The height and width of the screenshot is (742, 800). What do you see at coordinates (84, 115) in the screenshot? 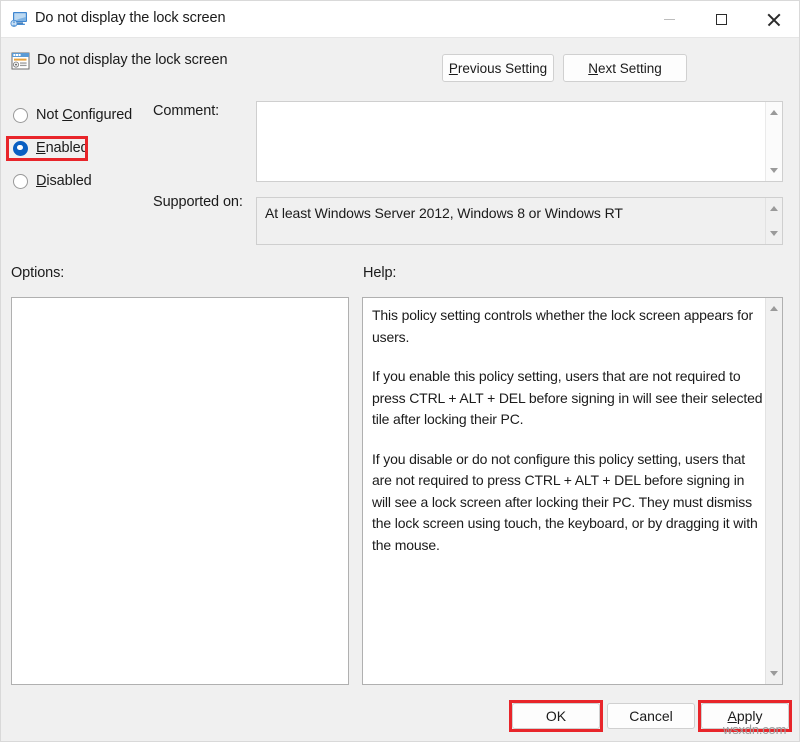
I see `radio-not-configured-label: Not Configured` at bounding box center [84, 115].